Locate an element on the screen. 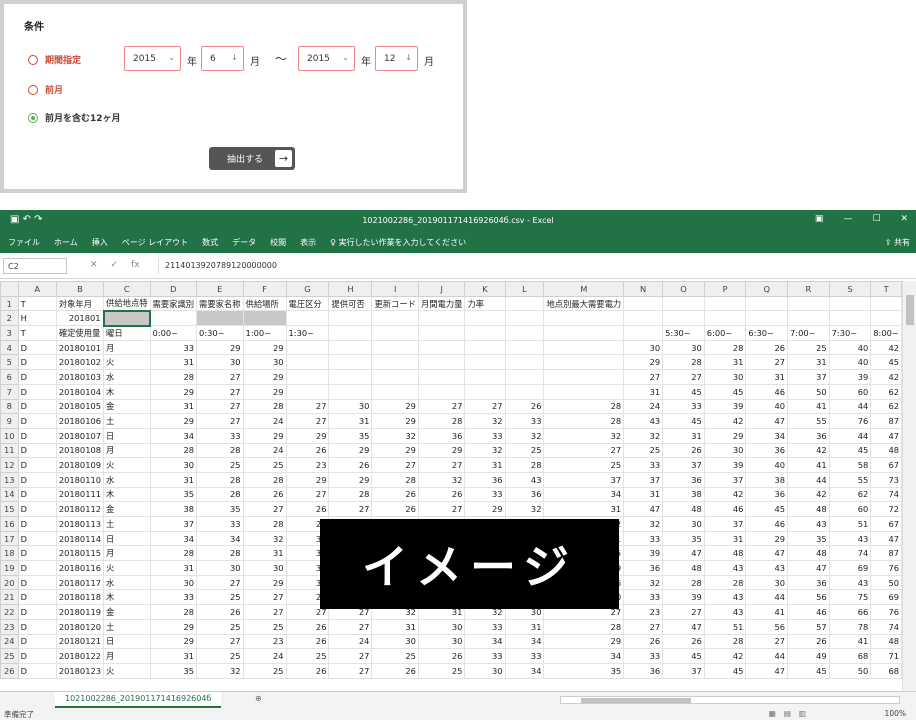 The image size is (916, 720). column-header: S is located at coordinates (850, 289).